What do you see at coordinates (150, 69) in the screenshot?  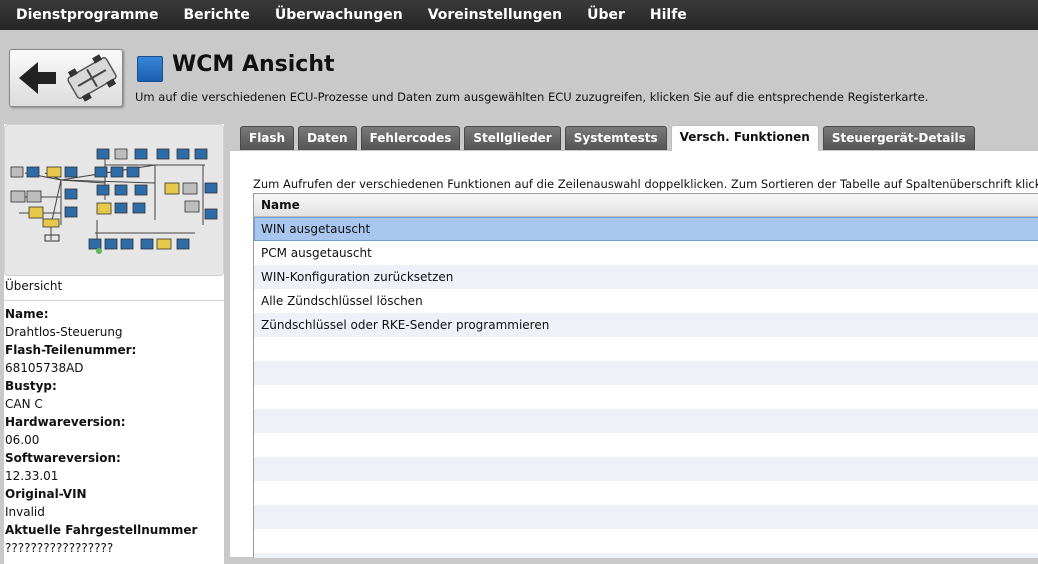 I see `blue-square-icon` at bounding box center [150, 69].